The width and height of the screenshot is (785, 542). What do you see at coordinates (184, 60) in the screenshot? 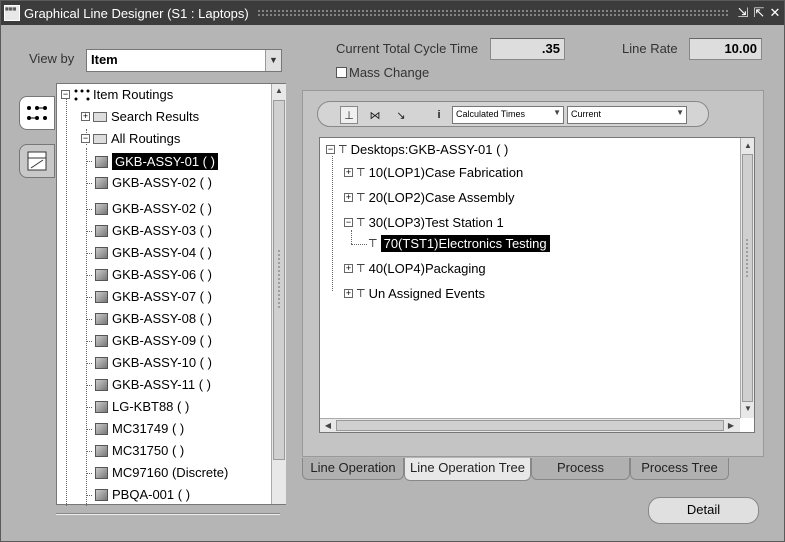
I see `view-by-select: Item ▼` at bounding box center [184, 60].